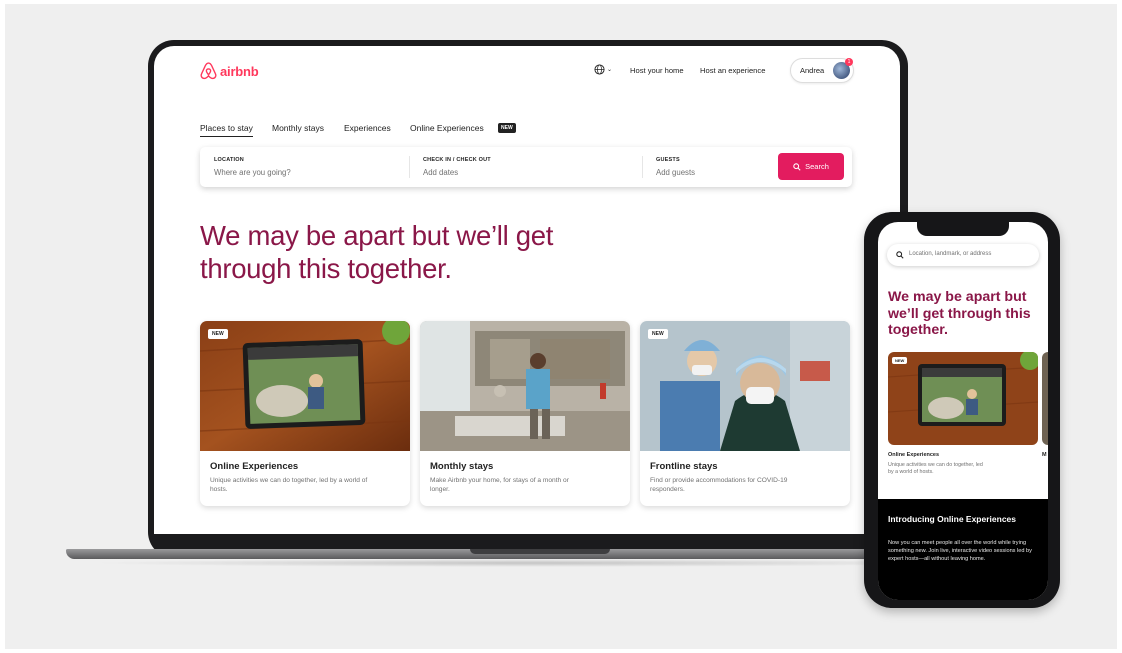 The width and height of the screenshot is (1122, 653). I want to click on tab-monthly-stays: Monthly stays, so click(298, 128).